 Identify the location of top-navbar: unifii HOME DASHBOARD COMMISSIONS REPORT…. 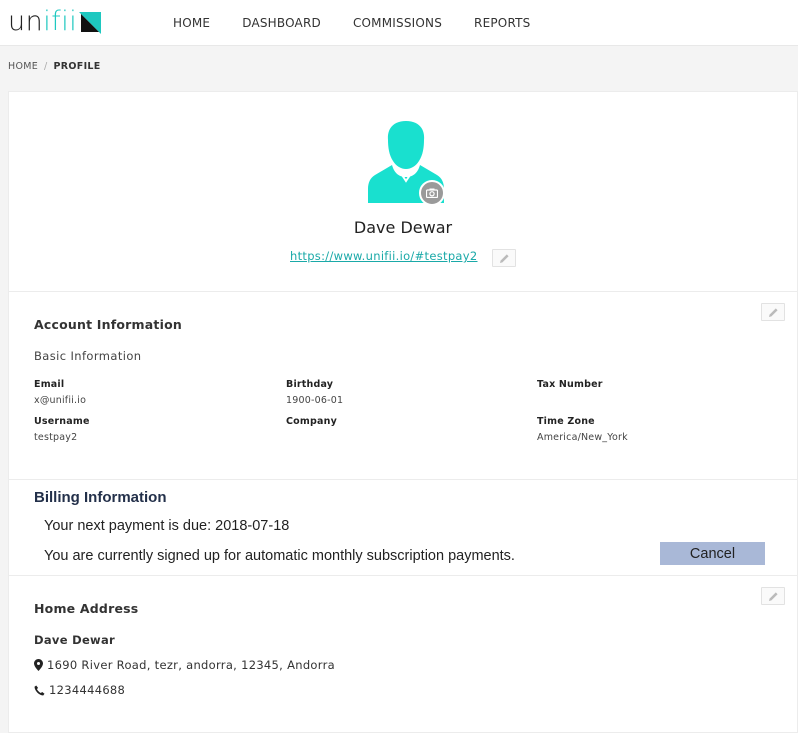
(399, 23).